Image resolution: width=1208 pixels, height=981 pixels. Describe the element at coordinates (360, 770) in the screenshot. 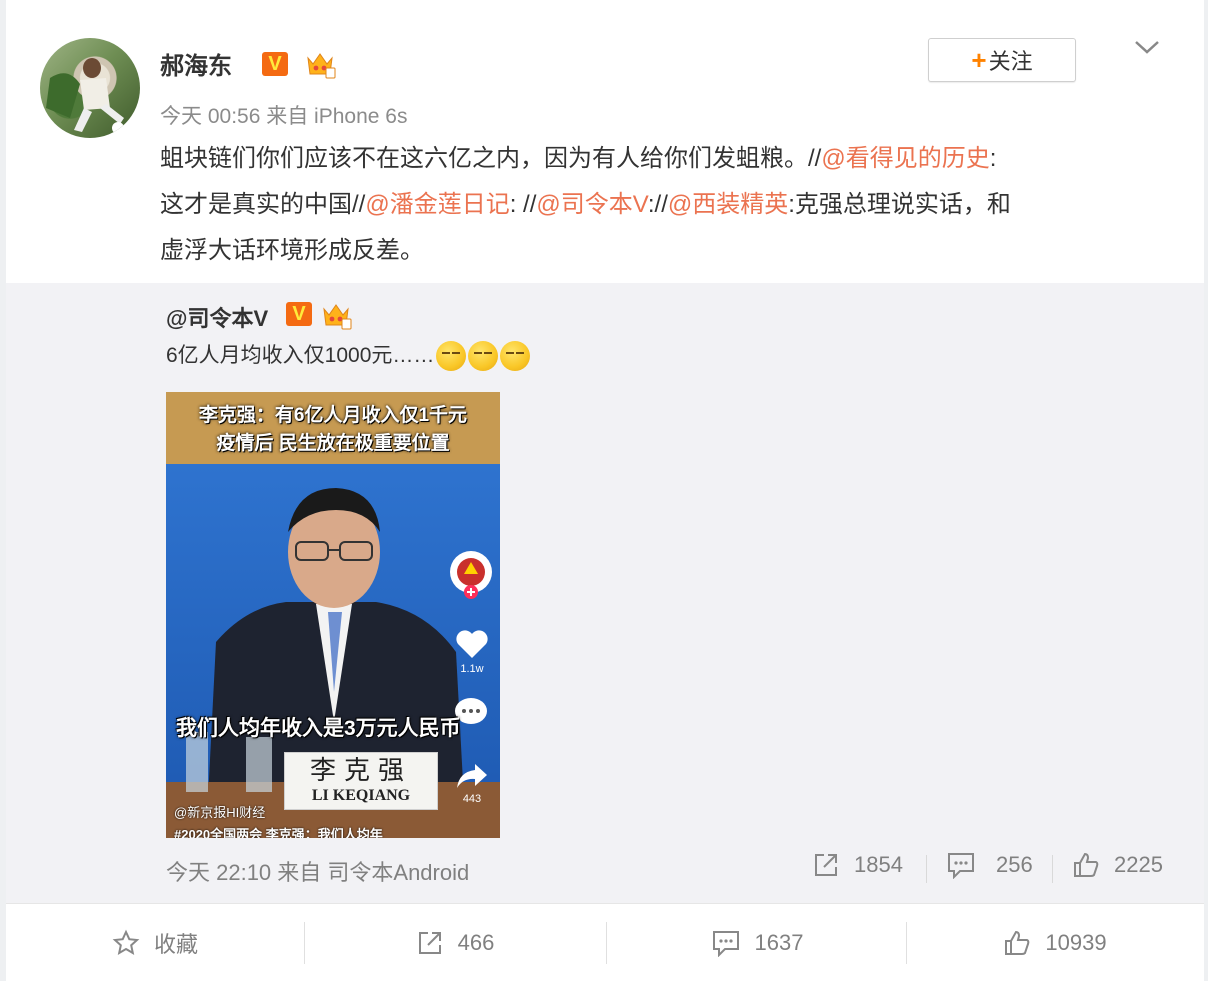

I see `nameplate-chinese: 李克强` at that location.